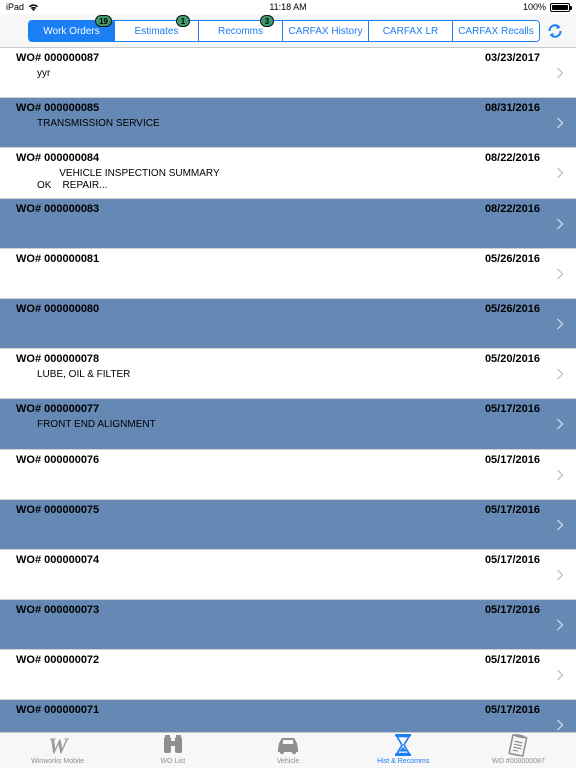 This screenshot has height=768, width=576. Describe the element at coordinates (288, 716) in the screenshot. I see `table-row: WO# 000000071 05/17/2016` at that location.